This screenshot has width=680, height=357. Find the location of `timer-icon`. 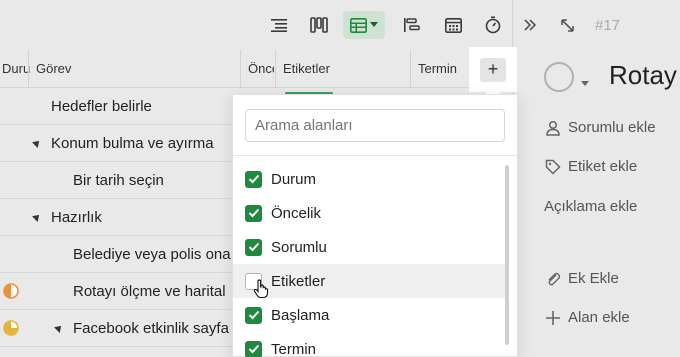

timer-icon is located at coordinates (493, 25).